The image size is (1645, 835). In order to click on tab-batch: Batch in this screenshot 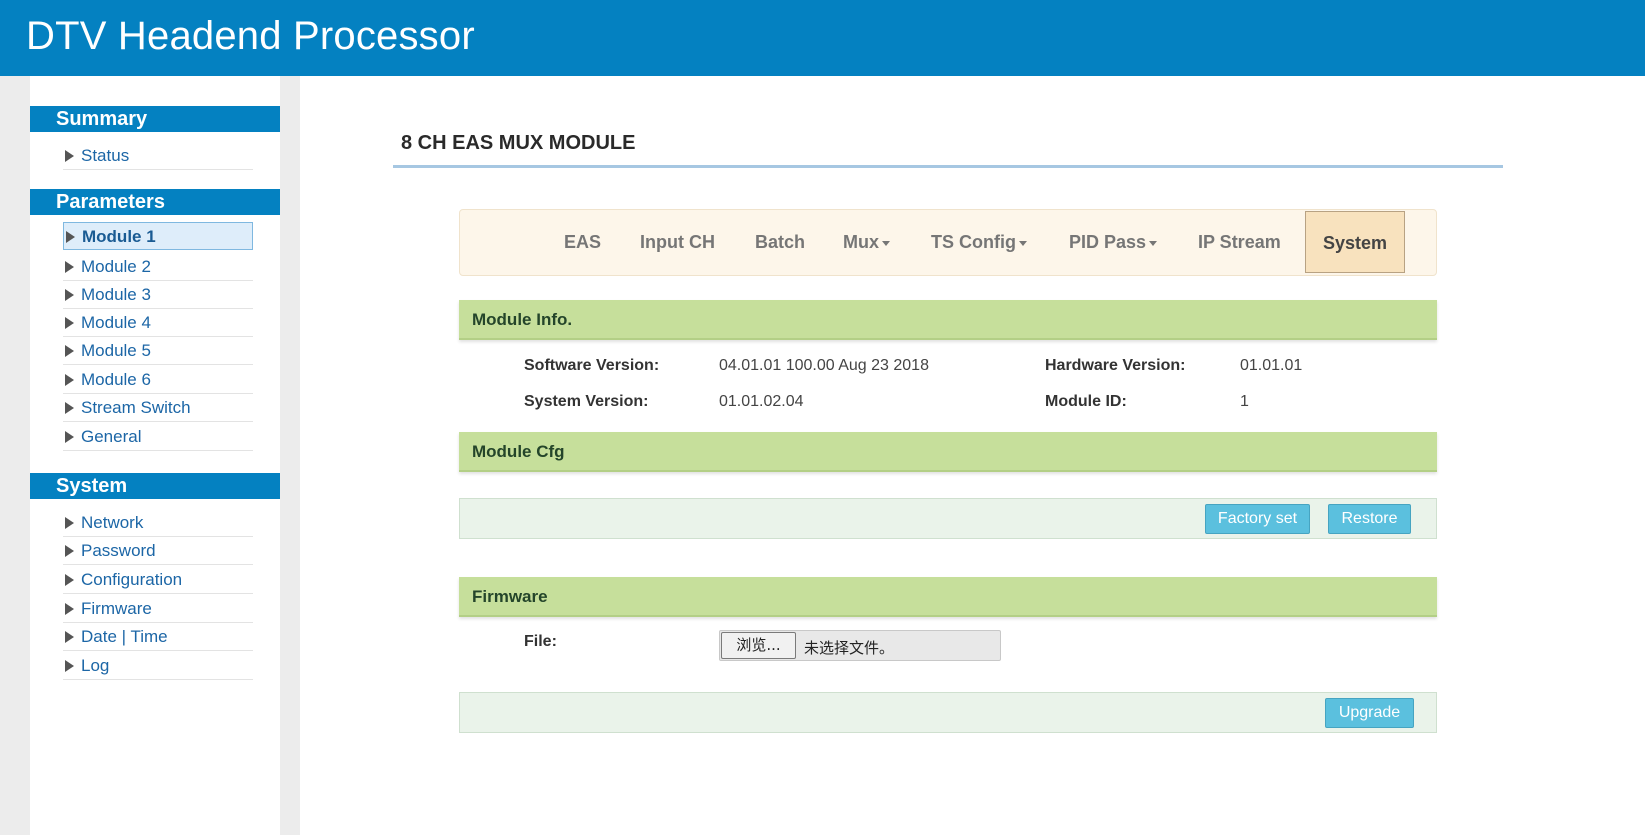, I will do `click(780, 242)`.